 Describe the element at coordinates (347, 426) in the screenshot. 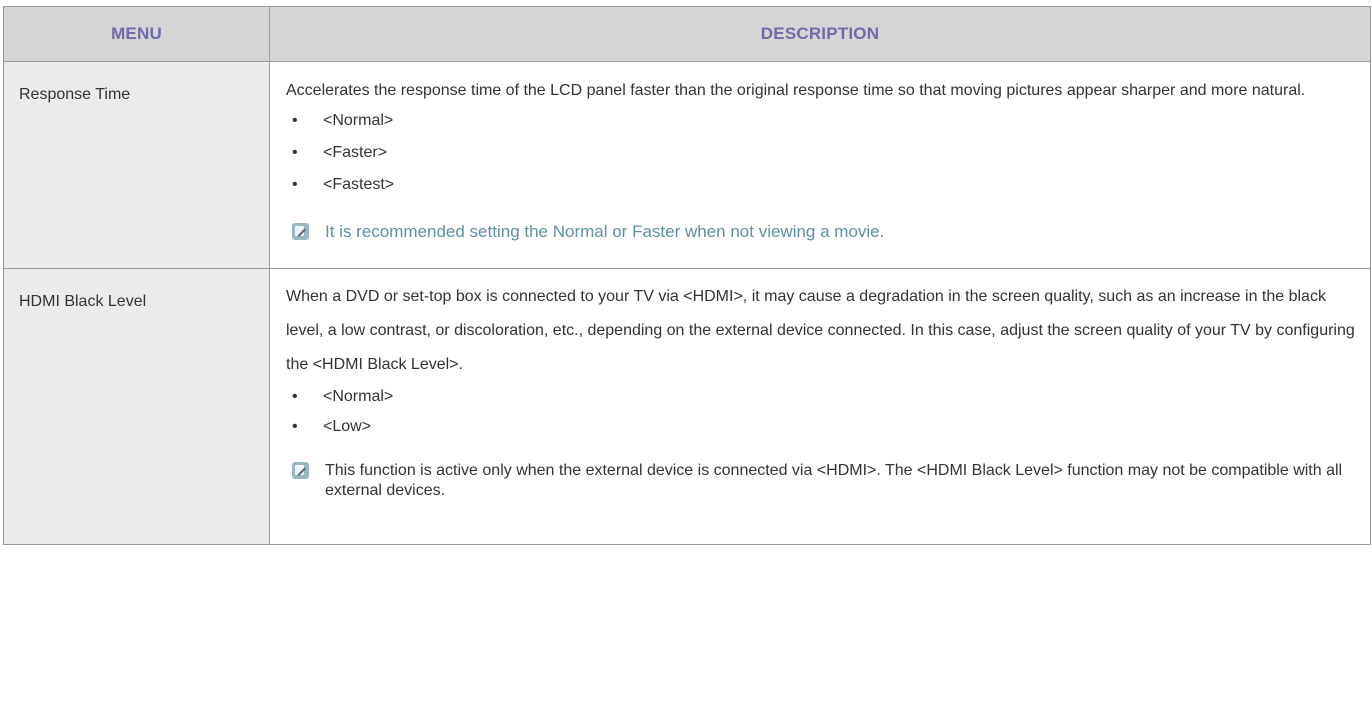

I see `option-label: <Low>` at that location.